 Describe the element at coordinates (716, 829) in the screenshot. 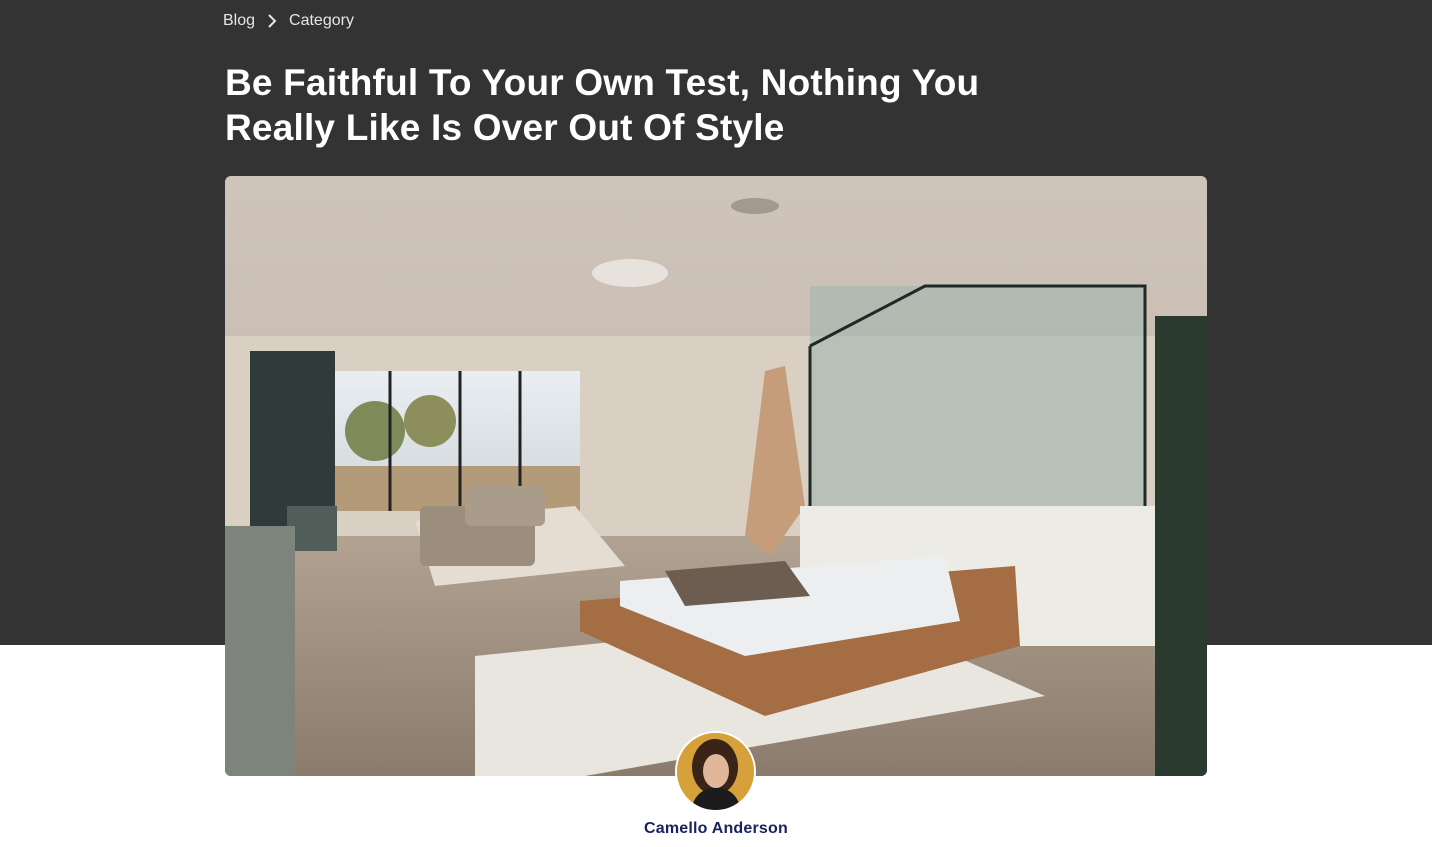

I see `author-name: Camello Anderson` at that location.